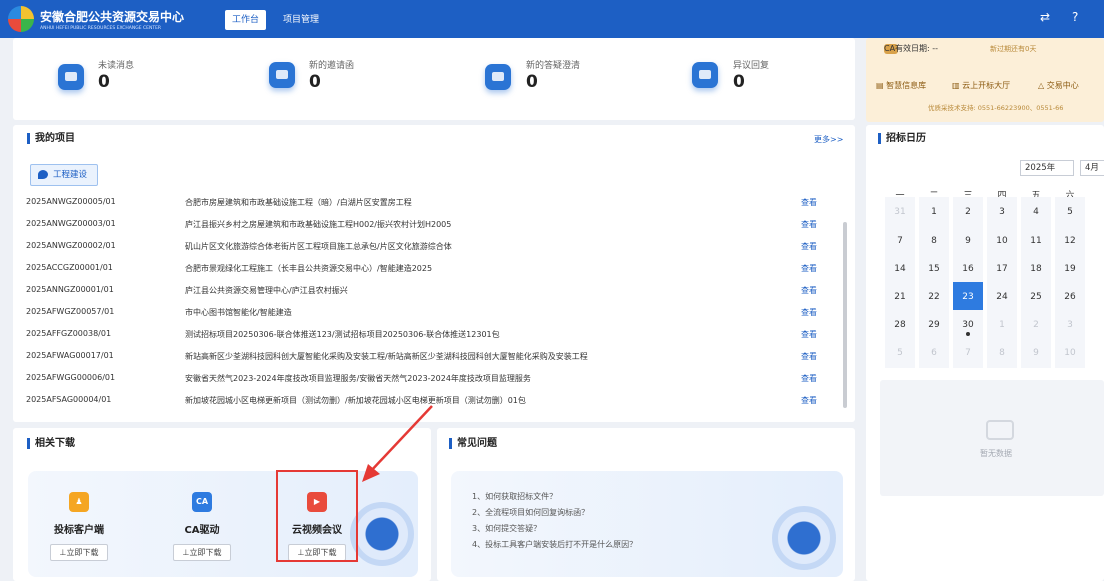 The image size is (1104, 581). I want to click on ca-expiry: CA有效日期: --, so click(911, 48).